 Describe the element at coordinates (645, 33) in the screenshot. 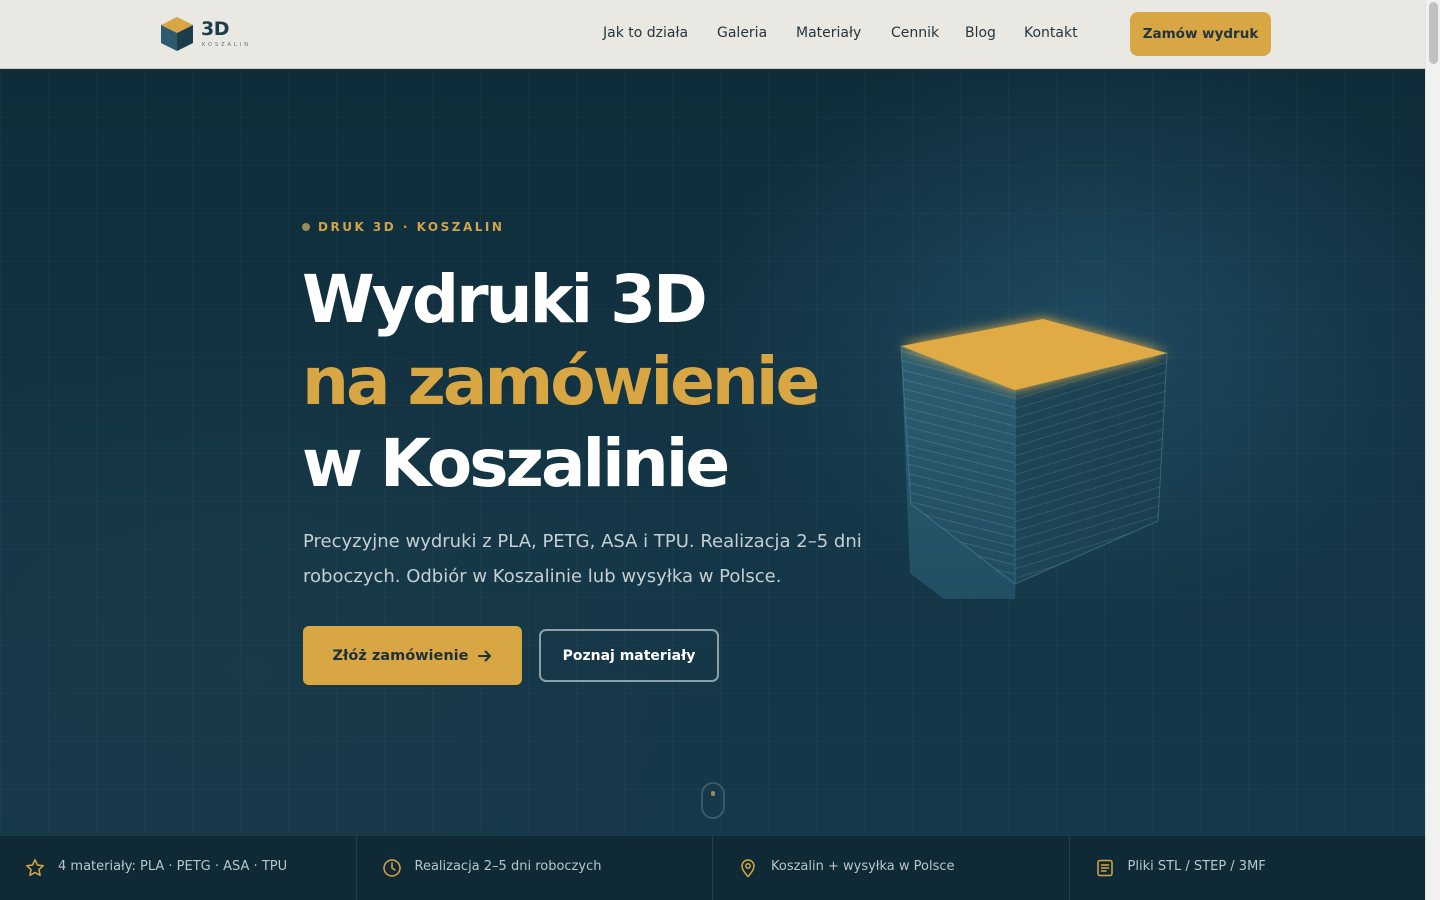

I see `nav-item-how-it-works: Jak to działa` at that location.